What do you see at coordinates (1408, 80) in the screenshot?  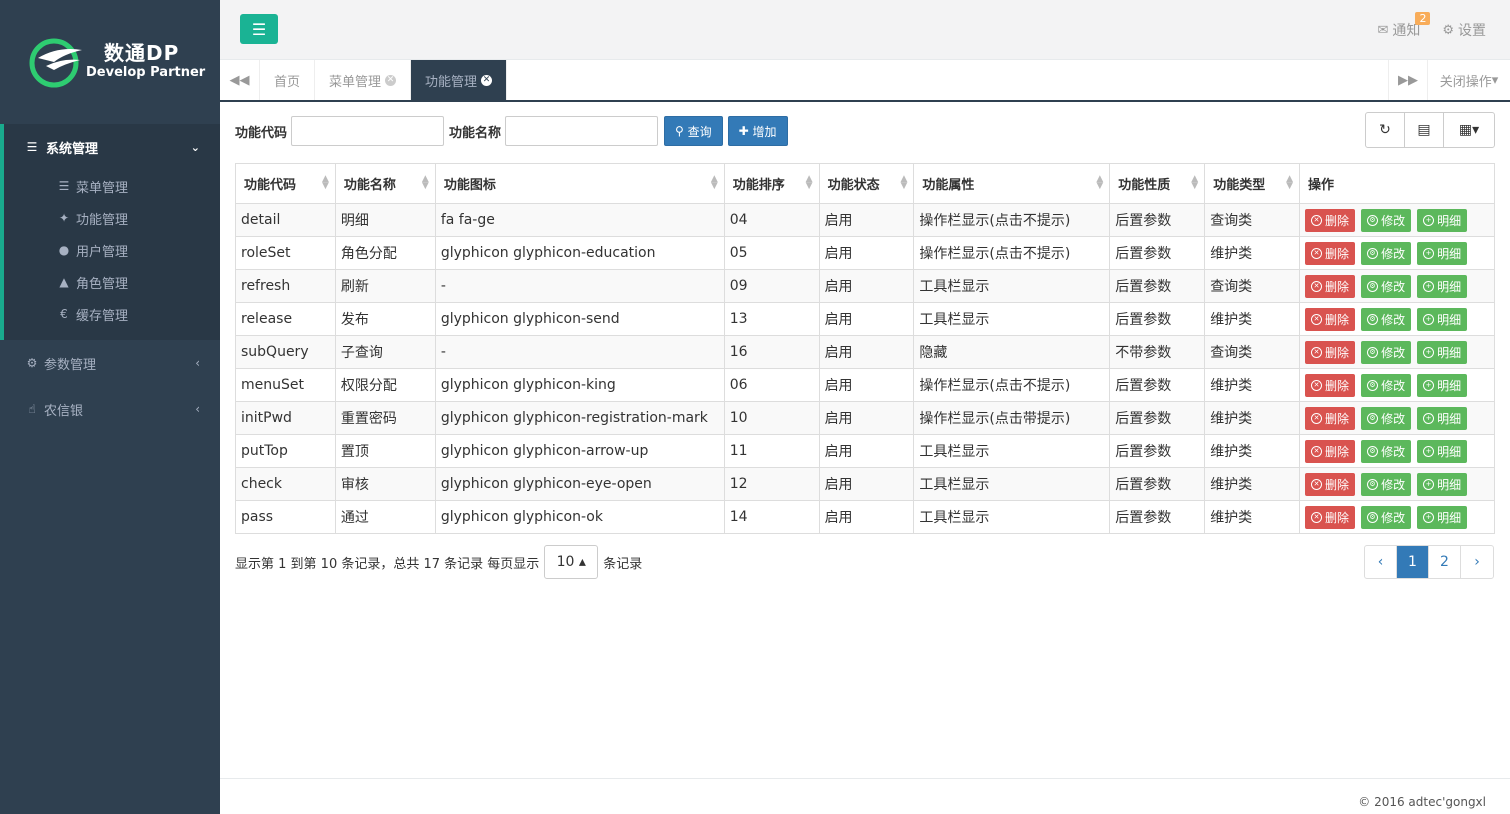 I see `tabs-scroll-right-button: ▶▶` at bounding box center [1408, 80].